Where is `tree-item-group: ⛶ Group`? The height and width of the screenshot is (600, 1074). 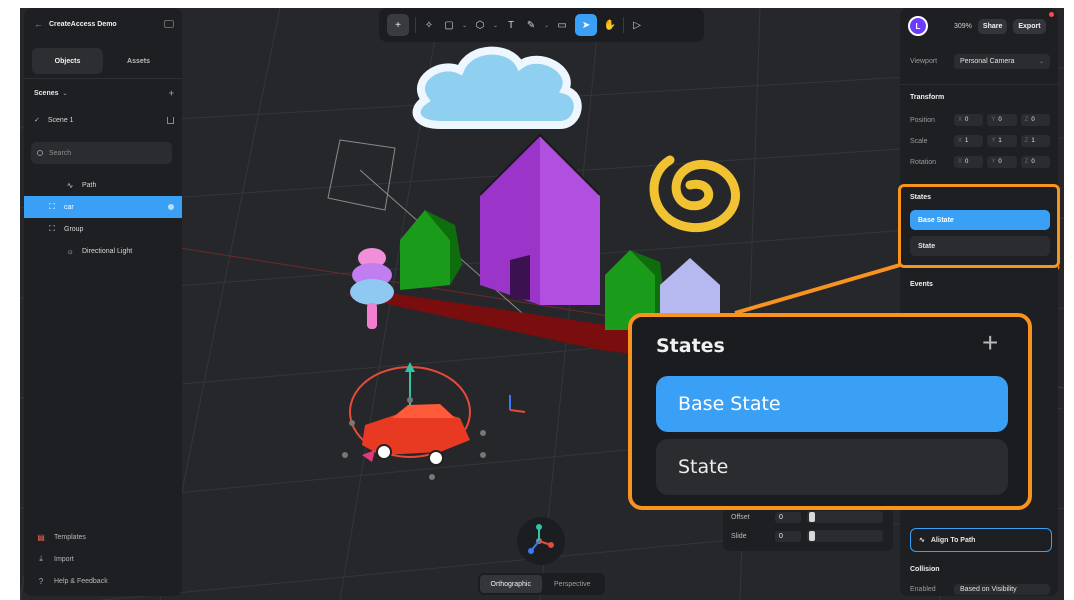
tree-item-group: ⛶ Group is located at coordinates (103, 229).